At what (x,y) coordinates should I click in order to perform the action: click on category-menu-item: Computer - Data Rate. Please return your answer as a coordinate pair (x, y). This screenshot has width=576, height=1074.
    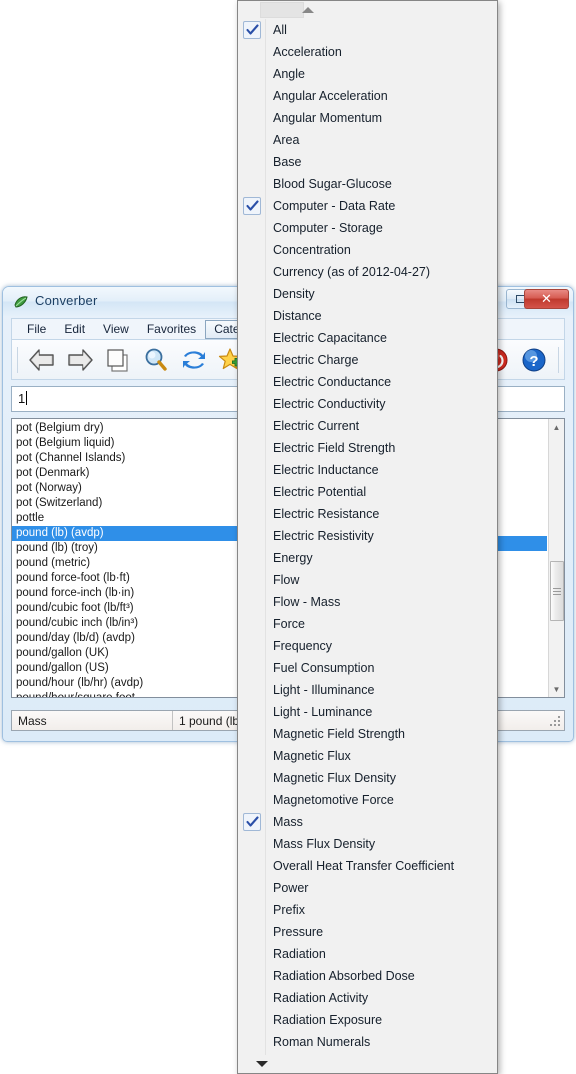
    Looking at the image, I should click on (367, 206).